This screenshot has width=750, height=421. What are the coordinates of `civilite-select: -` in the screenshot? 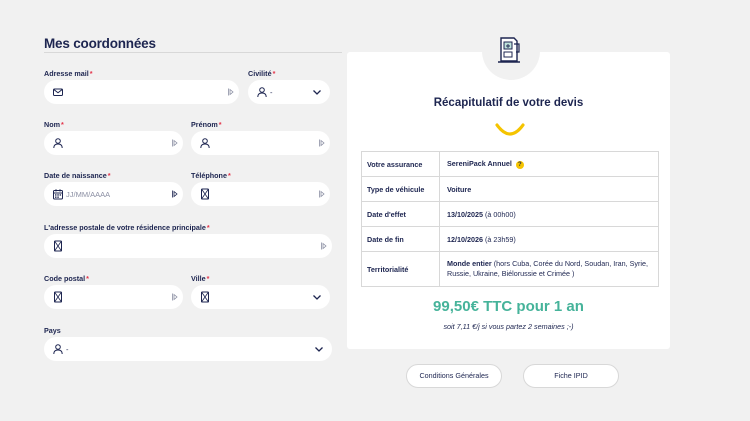 It's located at (289, 92).